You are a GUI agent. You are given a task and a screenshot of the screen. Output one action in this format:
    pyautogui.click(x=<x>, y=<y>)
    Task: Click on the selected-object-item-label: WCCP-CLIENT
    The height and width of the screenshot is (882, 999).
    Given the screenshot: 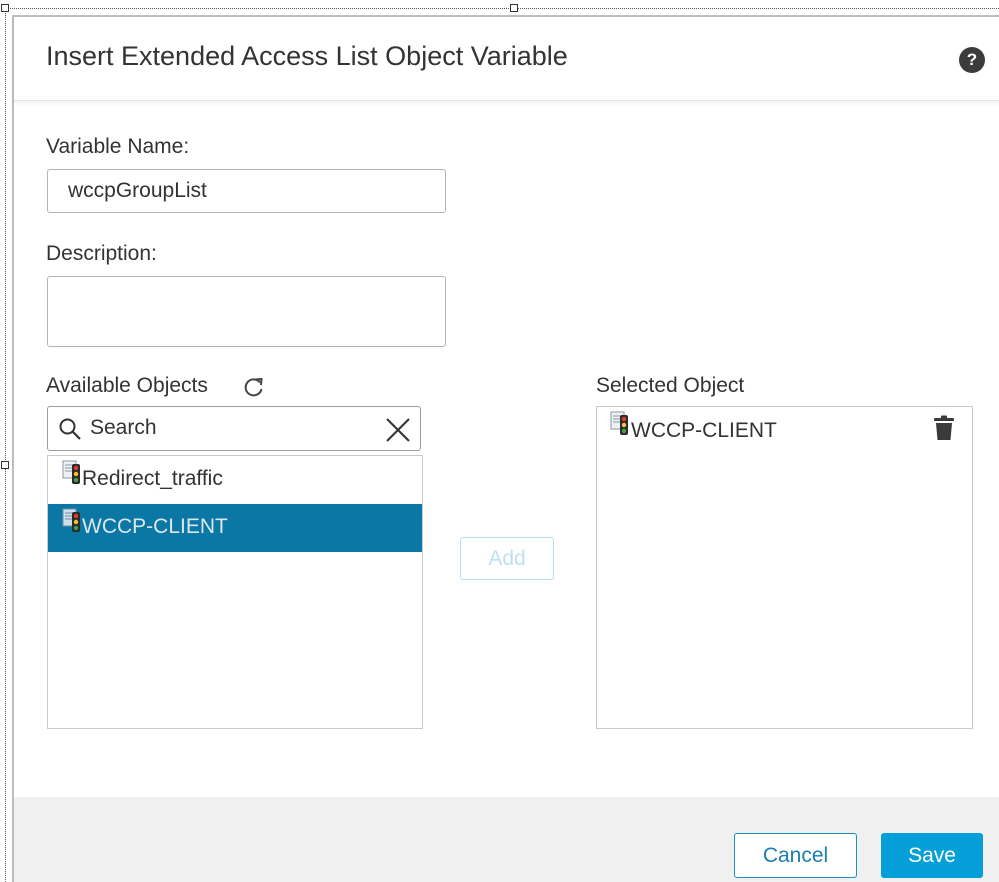 What is the action you would take?
    pyautogui.click(x=704, y=430)
    